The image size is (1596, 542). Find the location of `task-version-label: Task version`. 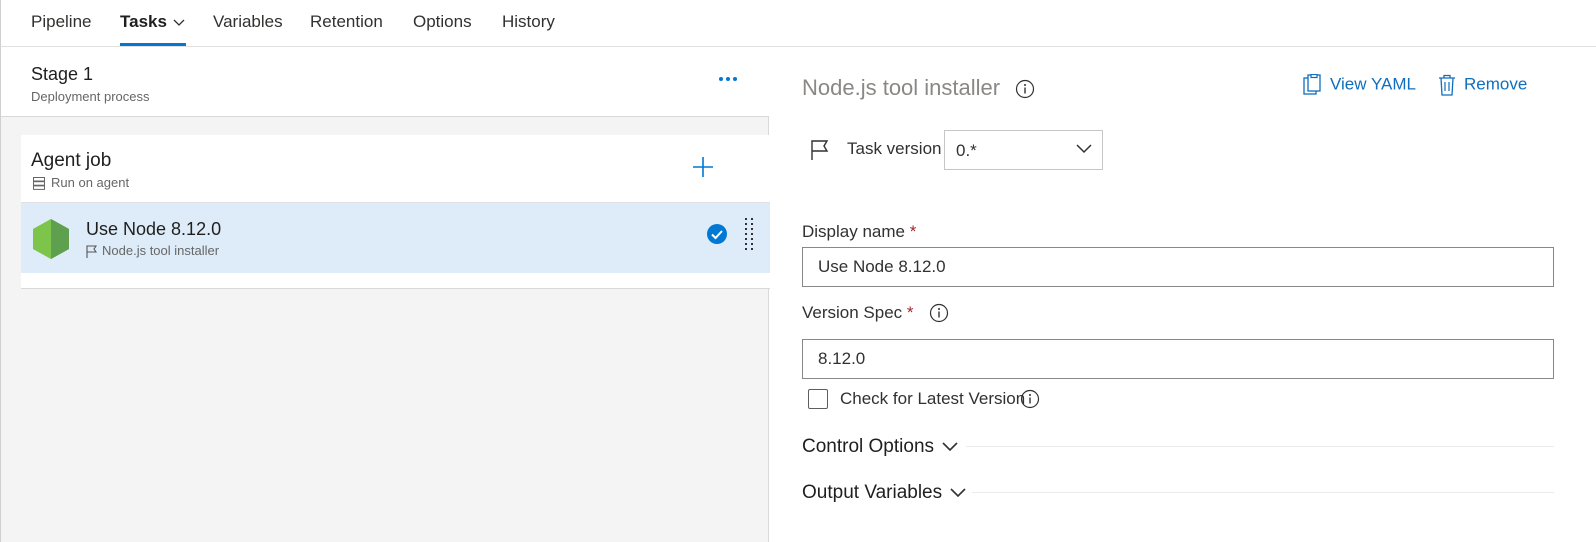

task-version-label: Task version is located at coordinates (894, 148).